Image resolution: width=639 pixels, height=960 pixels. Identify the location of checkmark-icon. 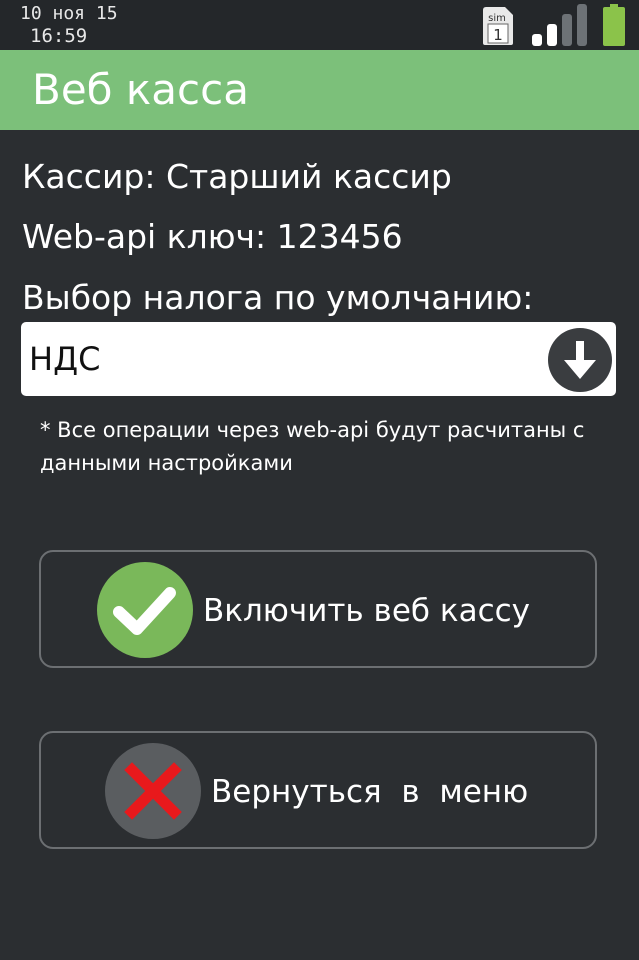
(145, 610).